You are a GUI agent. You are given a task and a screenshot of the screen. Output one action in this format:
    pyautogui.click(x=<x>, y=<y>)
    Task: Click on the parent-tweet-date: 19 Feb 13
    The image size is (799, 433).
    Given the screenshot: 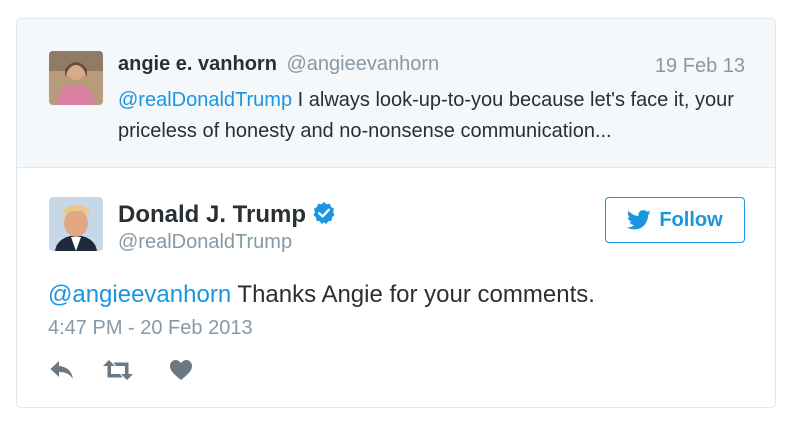 What is the action you would take?
    pyautogui.click(x=700, y=66)
    